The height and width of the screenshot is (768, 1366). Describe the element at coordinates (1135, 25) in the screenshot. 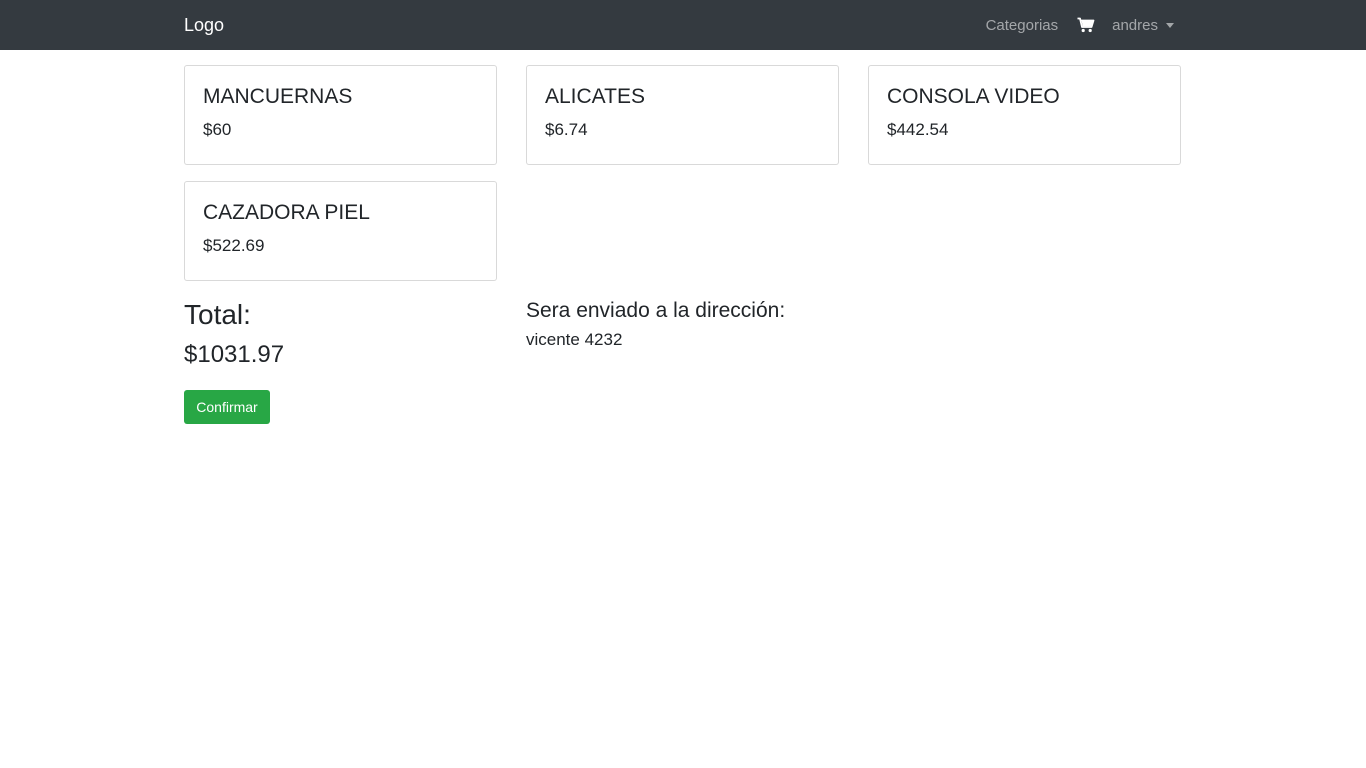

I see `user-name: andres` at that location.